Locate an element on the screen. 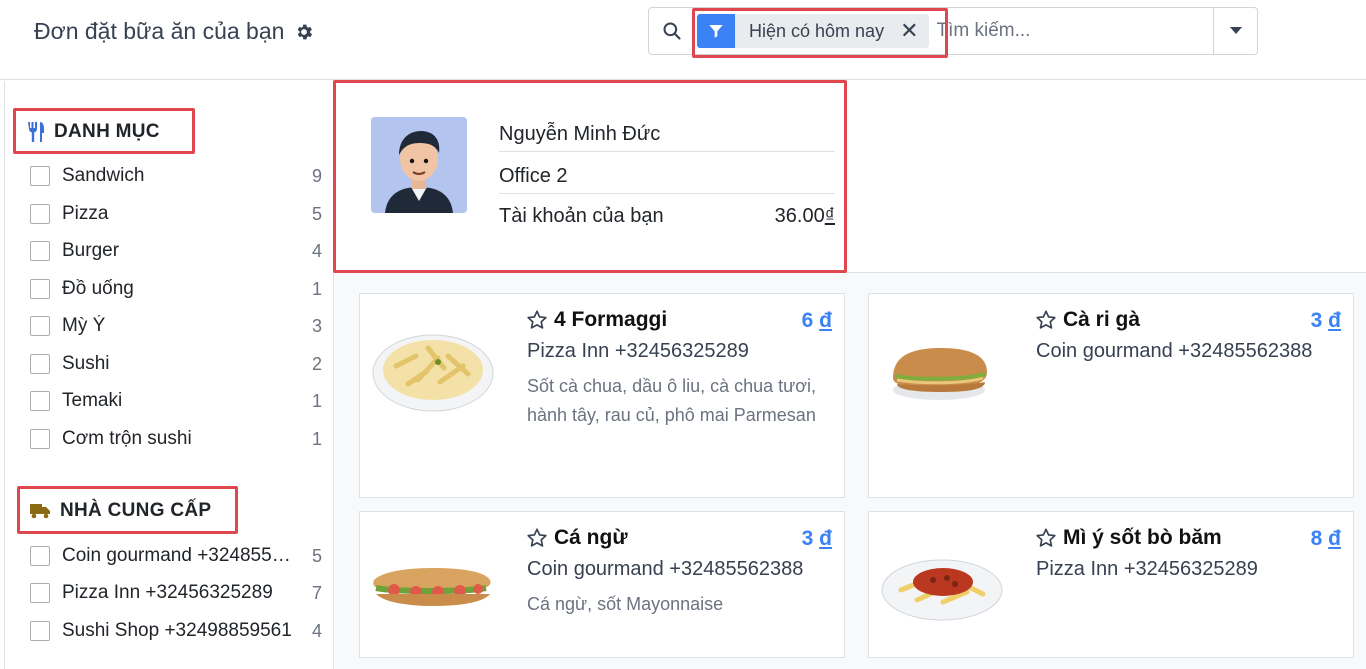 This screenshot has width=1366, height=669. category-filter-item: Pizza 5 is located at coordinates (176, 214).